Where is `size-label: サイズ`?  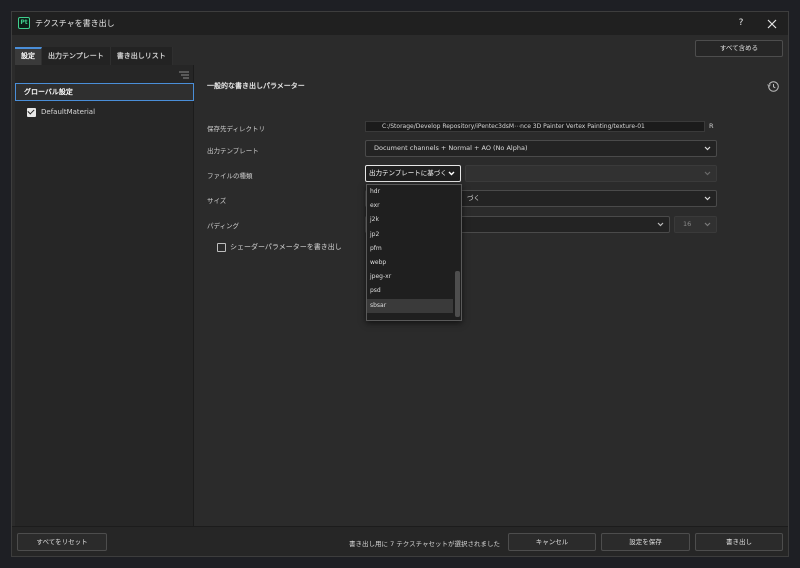 size-label: サイズ is located at coordinates (217, 201).